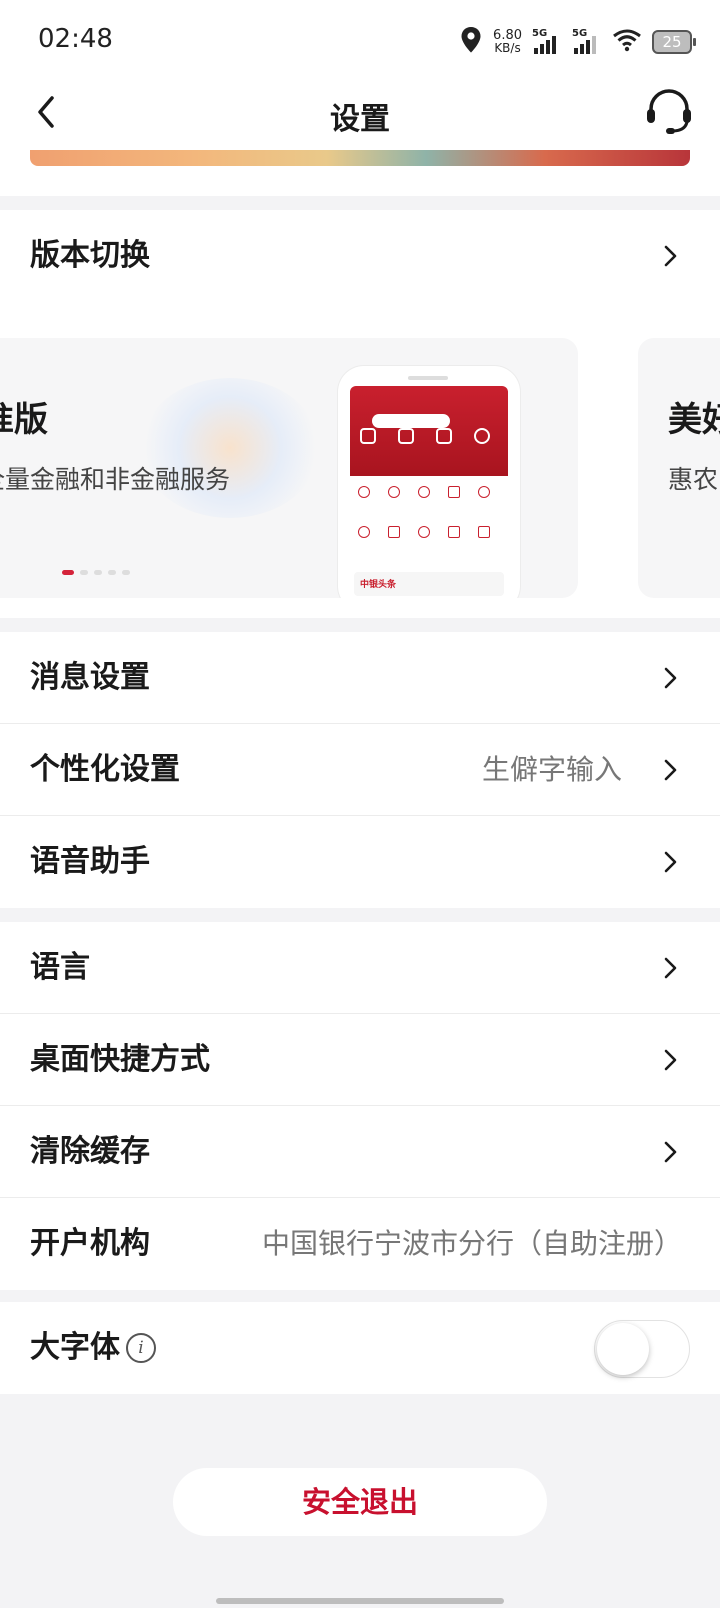  What do you see at coordinates (360, 1152) in the screenshot?
I see `clear-cache-row: 清除缓存` at bounding box center [360, 1152].